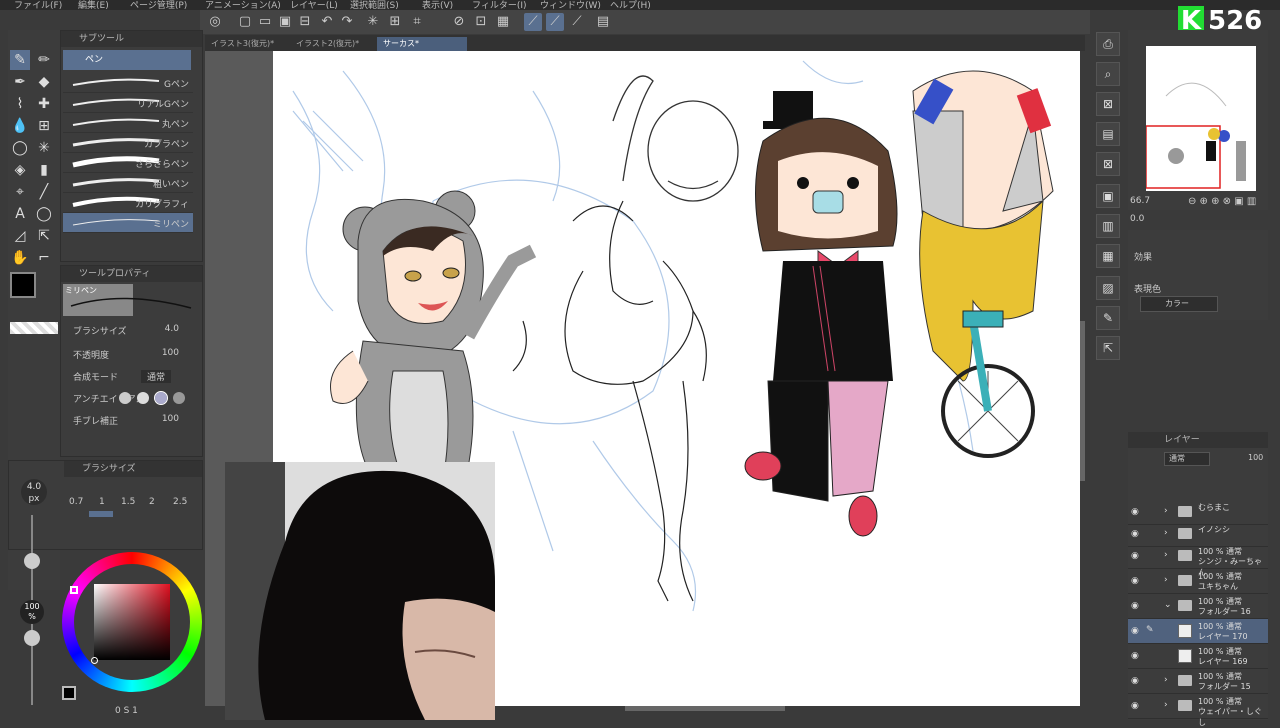 This screenshot has height=728, width=1280. I want to click on transform-icon: ⊞, so click(395, 22).